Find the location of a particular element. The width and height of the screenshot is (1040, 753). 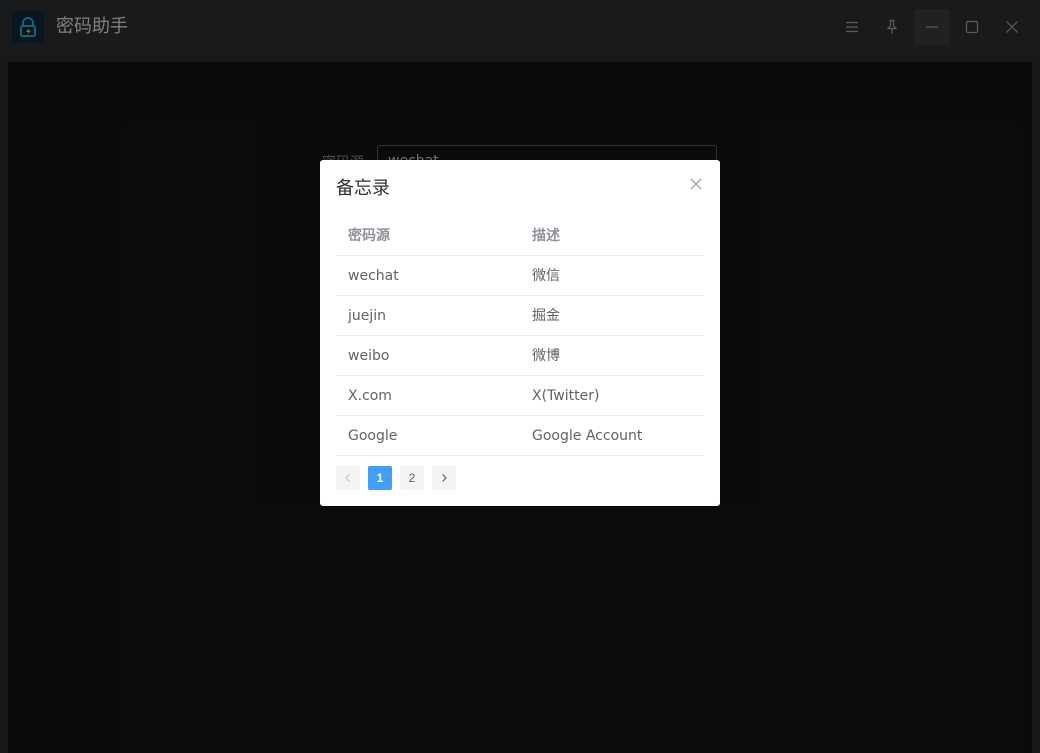

table-row: wechat 微信 is located at coordinates (520, 276).